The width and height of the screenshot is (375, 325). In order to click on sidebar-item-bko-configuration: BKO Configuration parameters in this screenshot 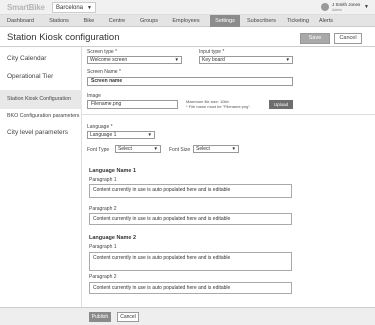, I will do `click(41, 116)`.